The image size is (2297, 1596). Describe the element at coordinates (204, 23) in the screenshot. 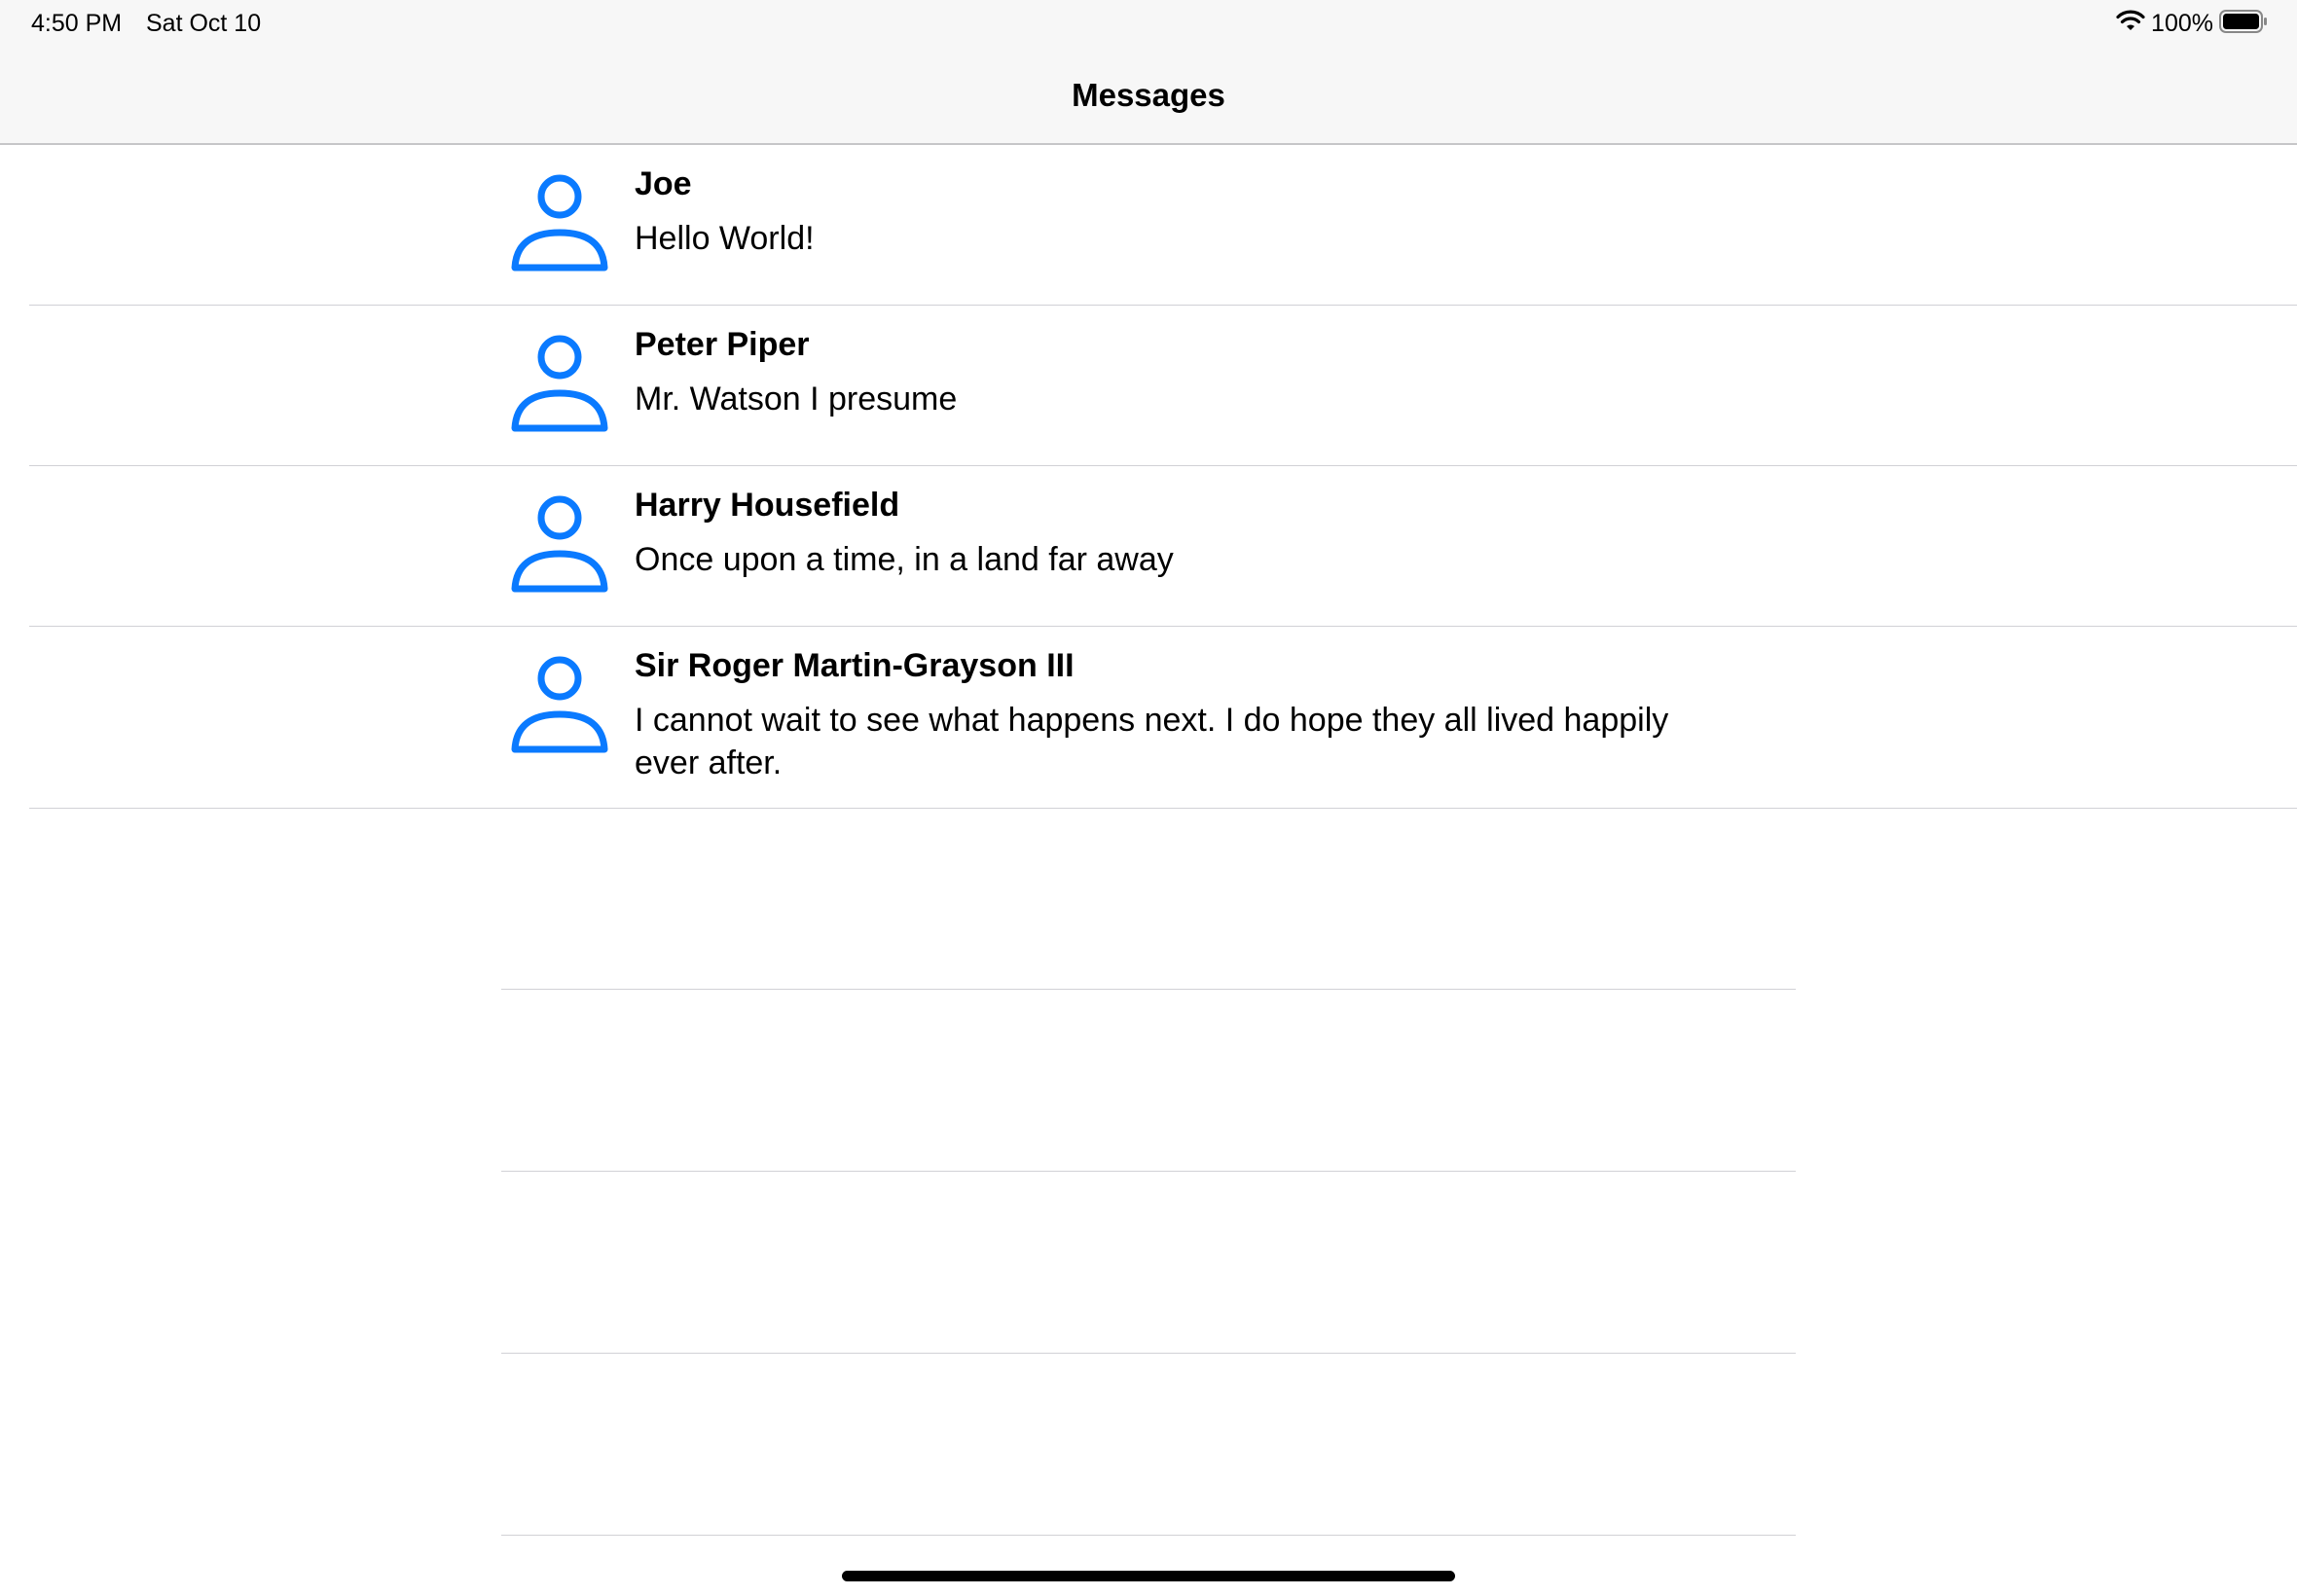

I see `status-date: Sat Oct 10` at that location.